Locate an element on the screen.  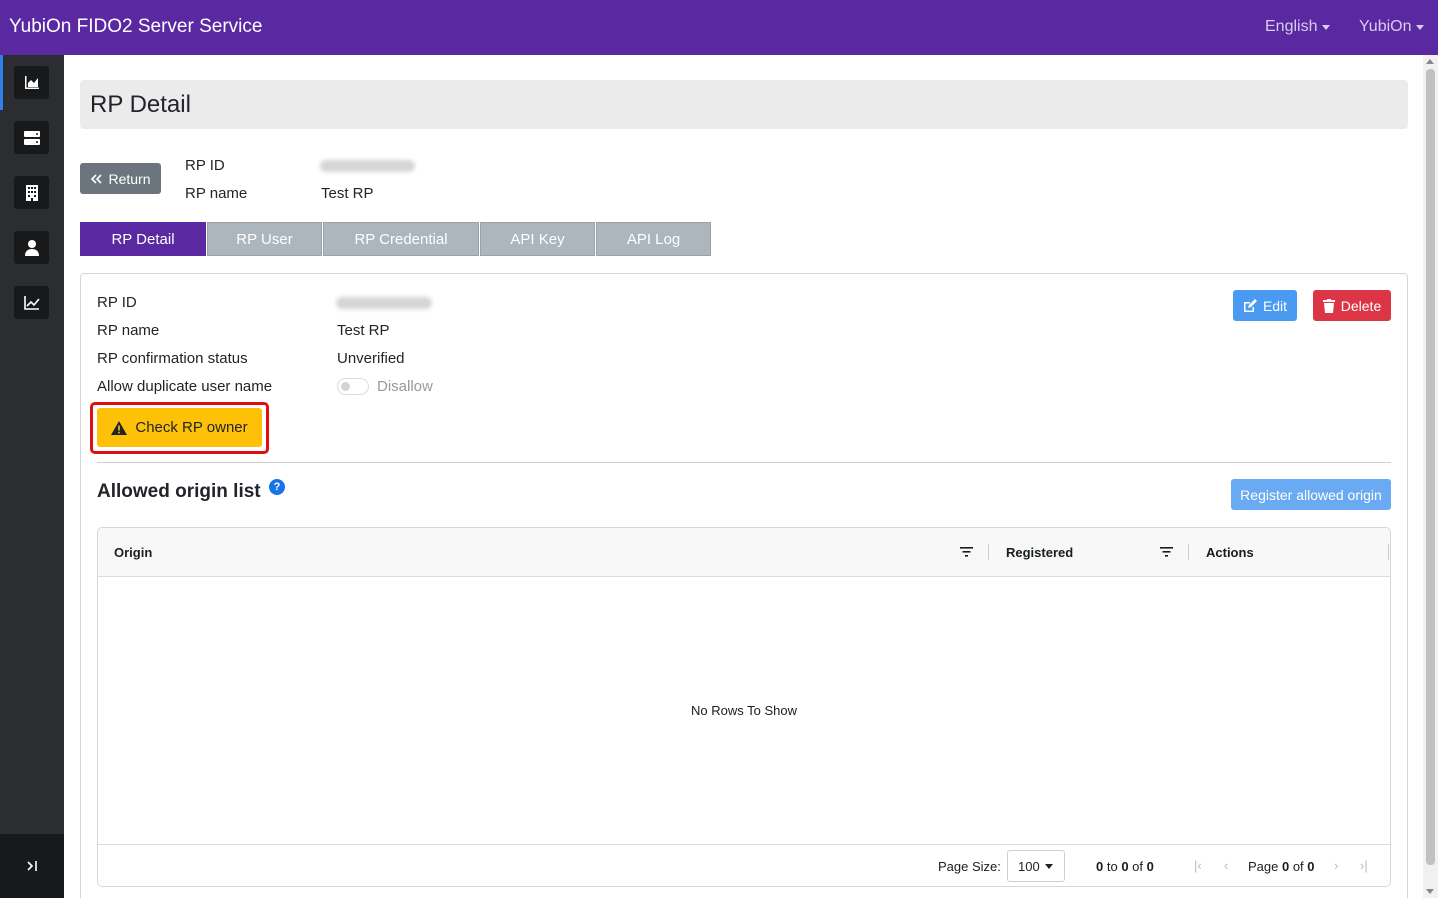
sidebar-item-users is located at coordinates (31, 247).